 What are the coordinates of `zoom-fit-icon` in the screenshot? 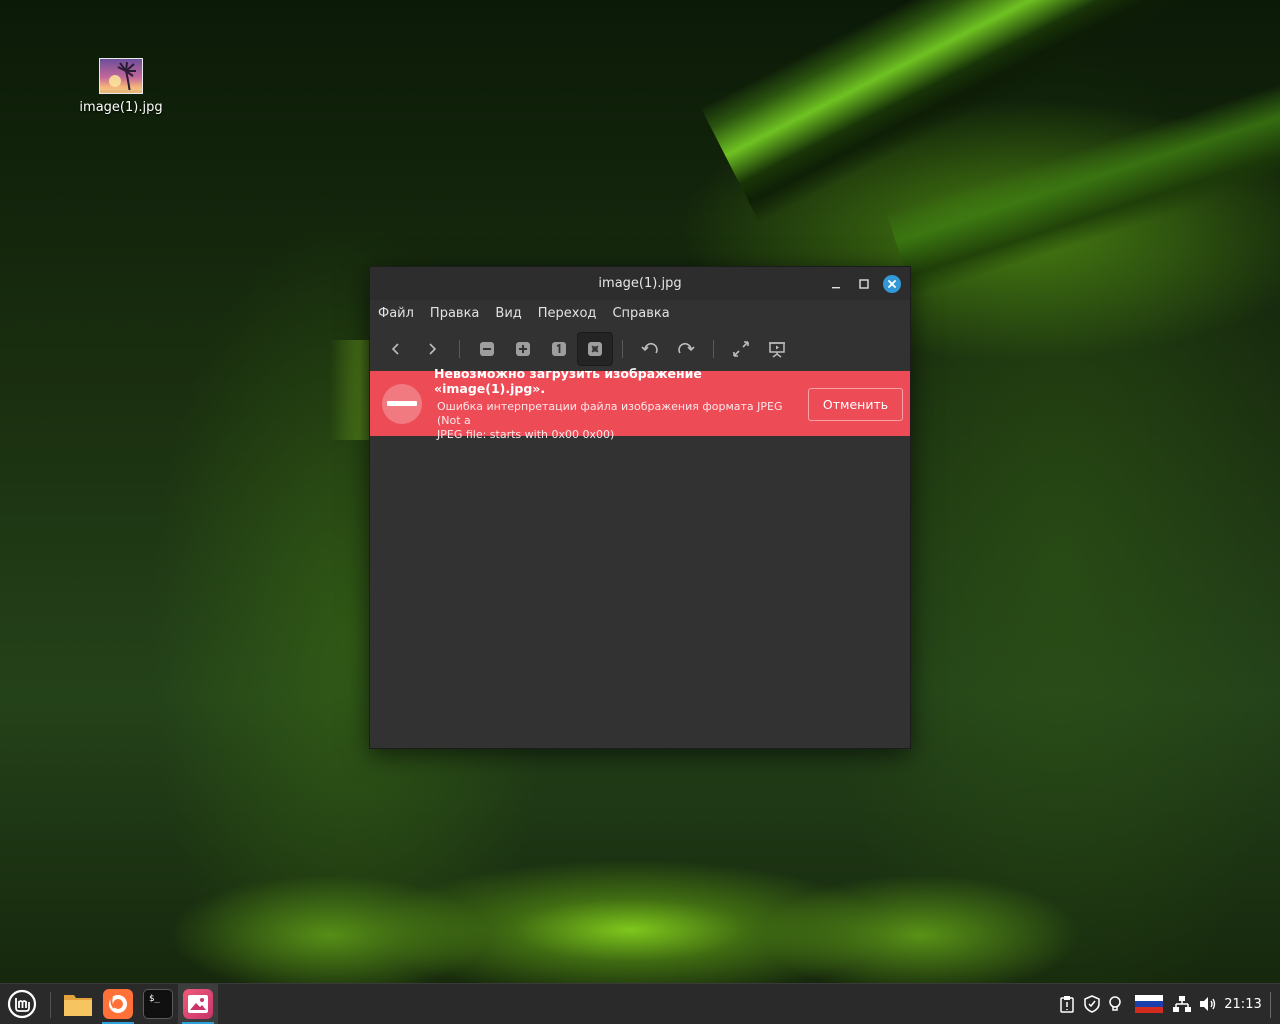 It's located at (595, 349).